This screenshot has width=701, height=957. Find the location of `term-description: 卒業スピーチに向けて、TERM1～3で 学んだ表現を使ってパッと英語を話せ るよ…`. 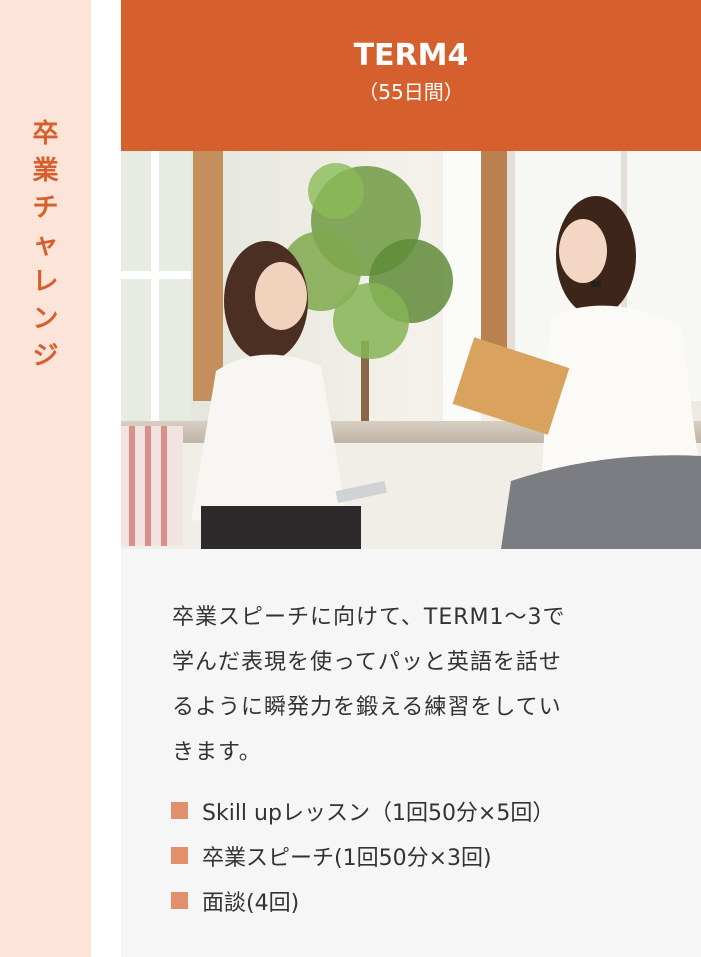

term-description: 卒業スピーチに向けて、TERM1～3で 学んだ表現を使ってパッと英語を話せ るよ… is located at coordinates (417, 685).